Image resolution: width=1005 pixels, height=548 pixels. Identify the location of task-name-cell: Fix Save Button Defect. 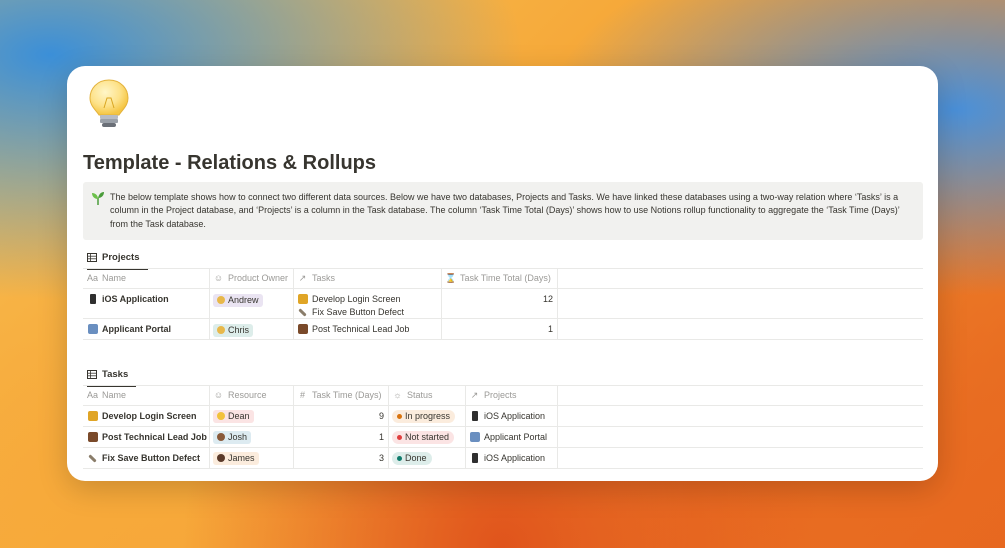
(143, 458).